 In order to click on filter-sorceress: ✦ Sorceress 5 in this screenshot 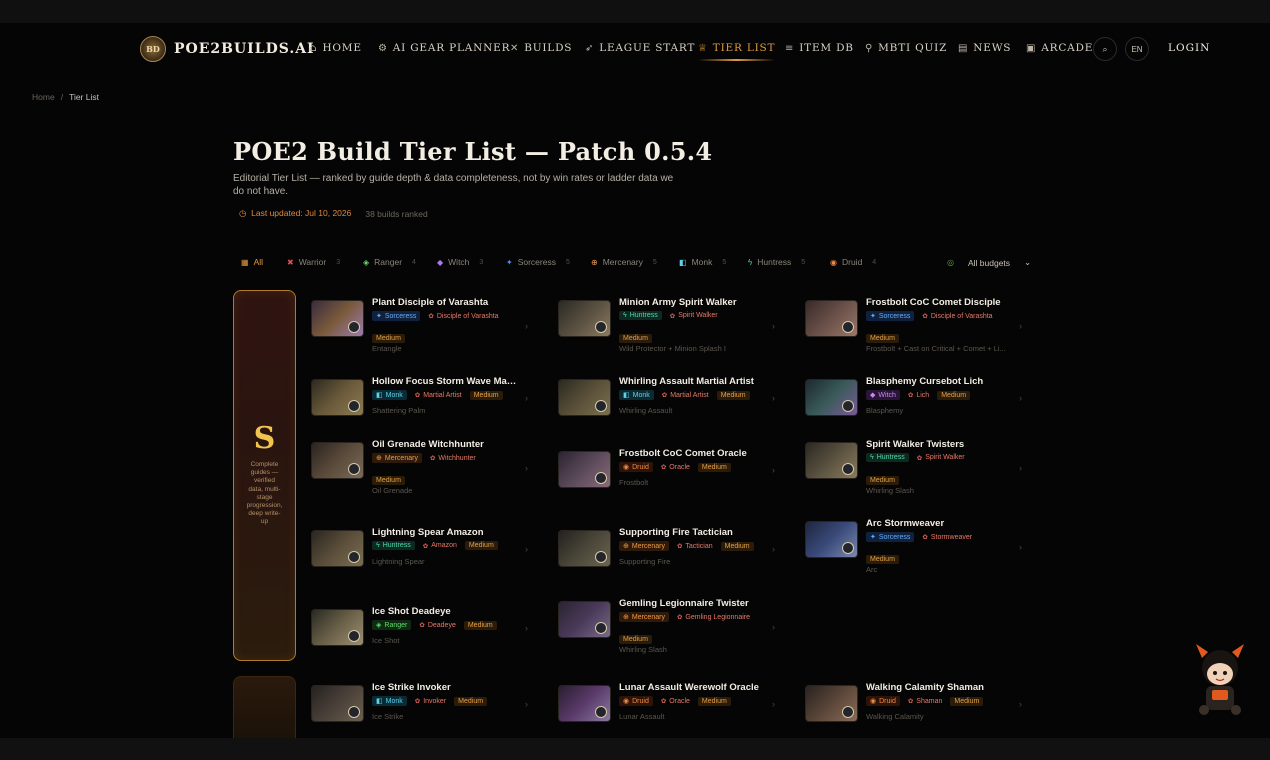, I will do `click(538, 262)`.